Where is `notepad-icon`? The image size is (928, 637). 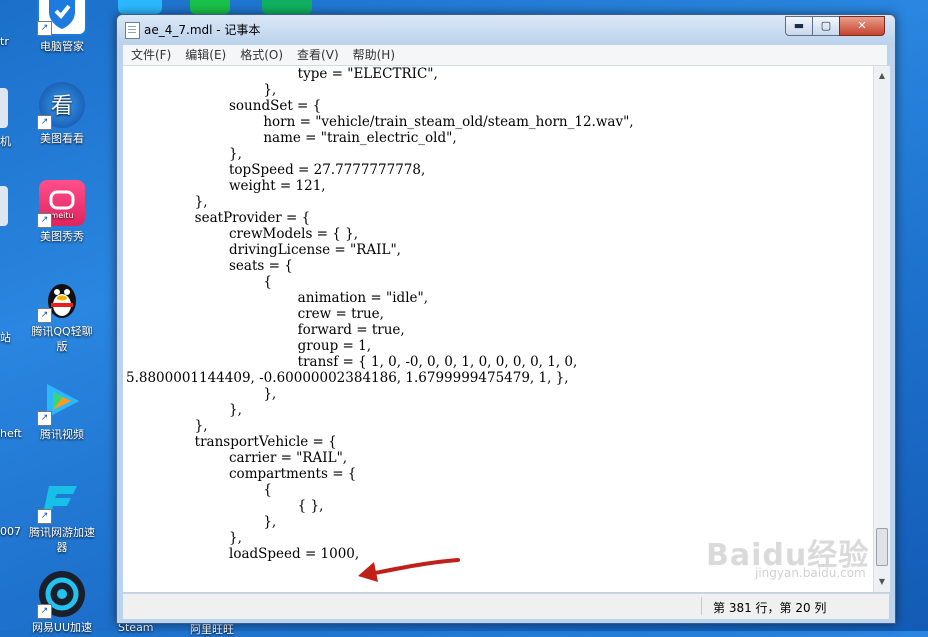
notepad-icon is located at coordinates (132, 30).